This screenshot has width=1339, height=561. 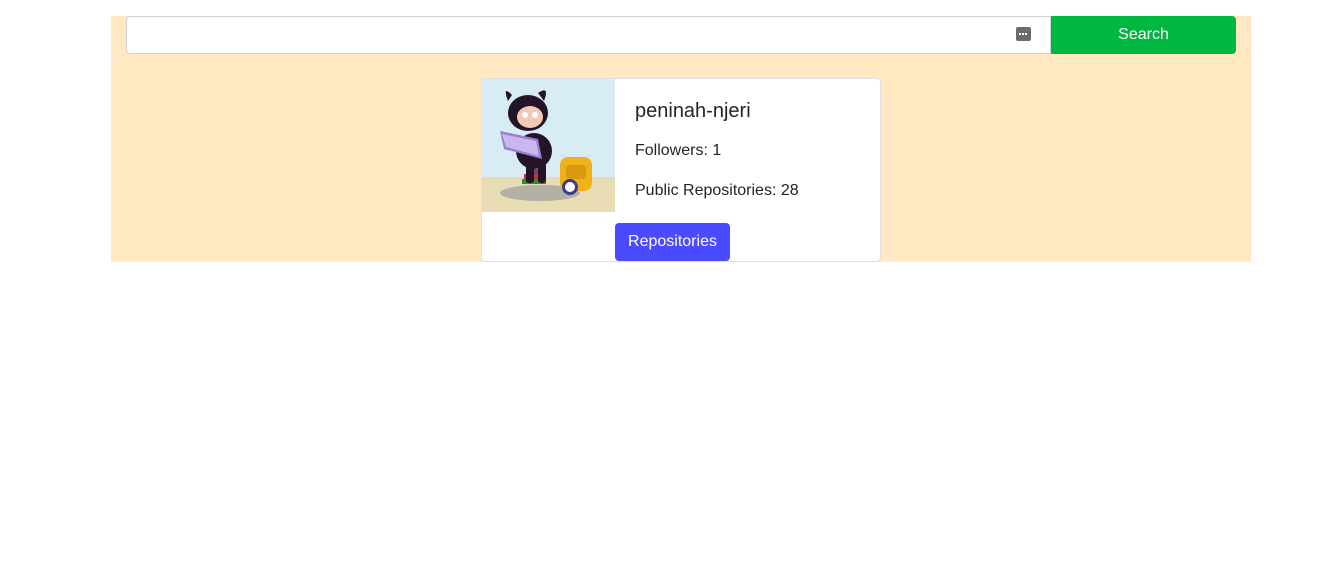 I want to click on search-bar: Search, so click(x=681, y=35).